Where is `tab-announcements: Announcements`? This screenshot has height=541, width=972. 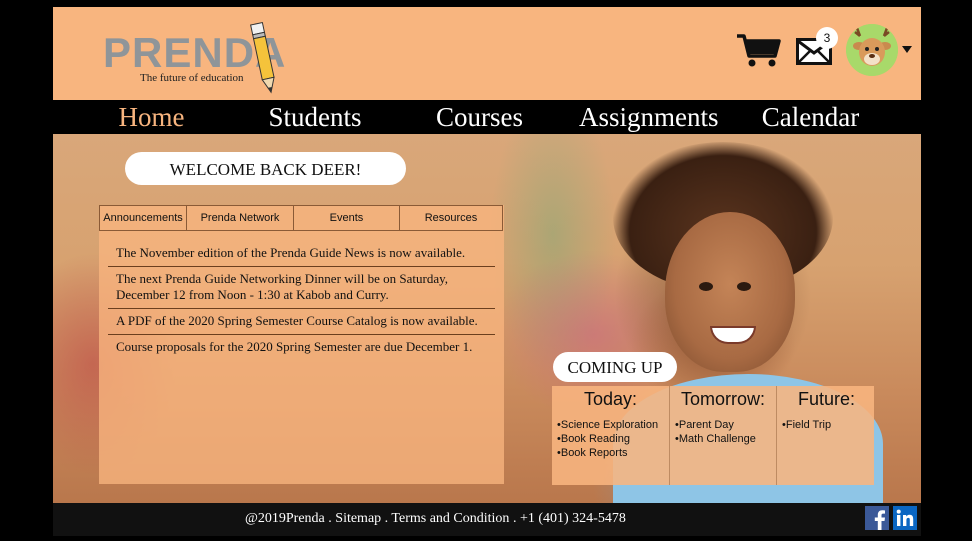 tab-announcements: Announcements is located at coordinates (142, 218).